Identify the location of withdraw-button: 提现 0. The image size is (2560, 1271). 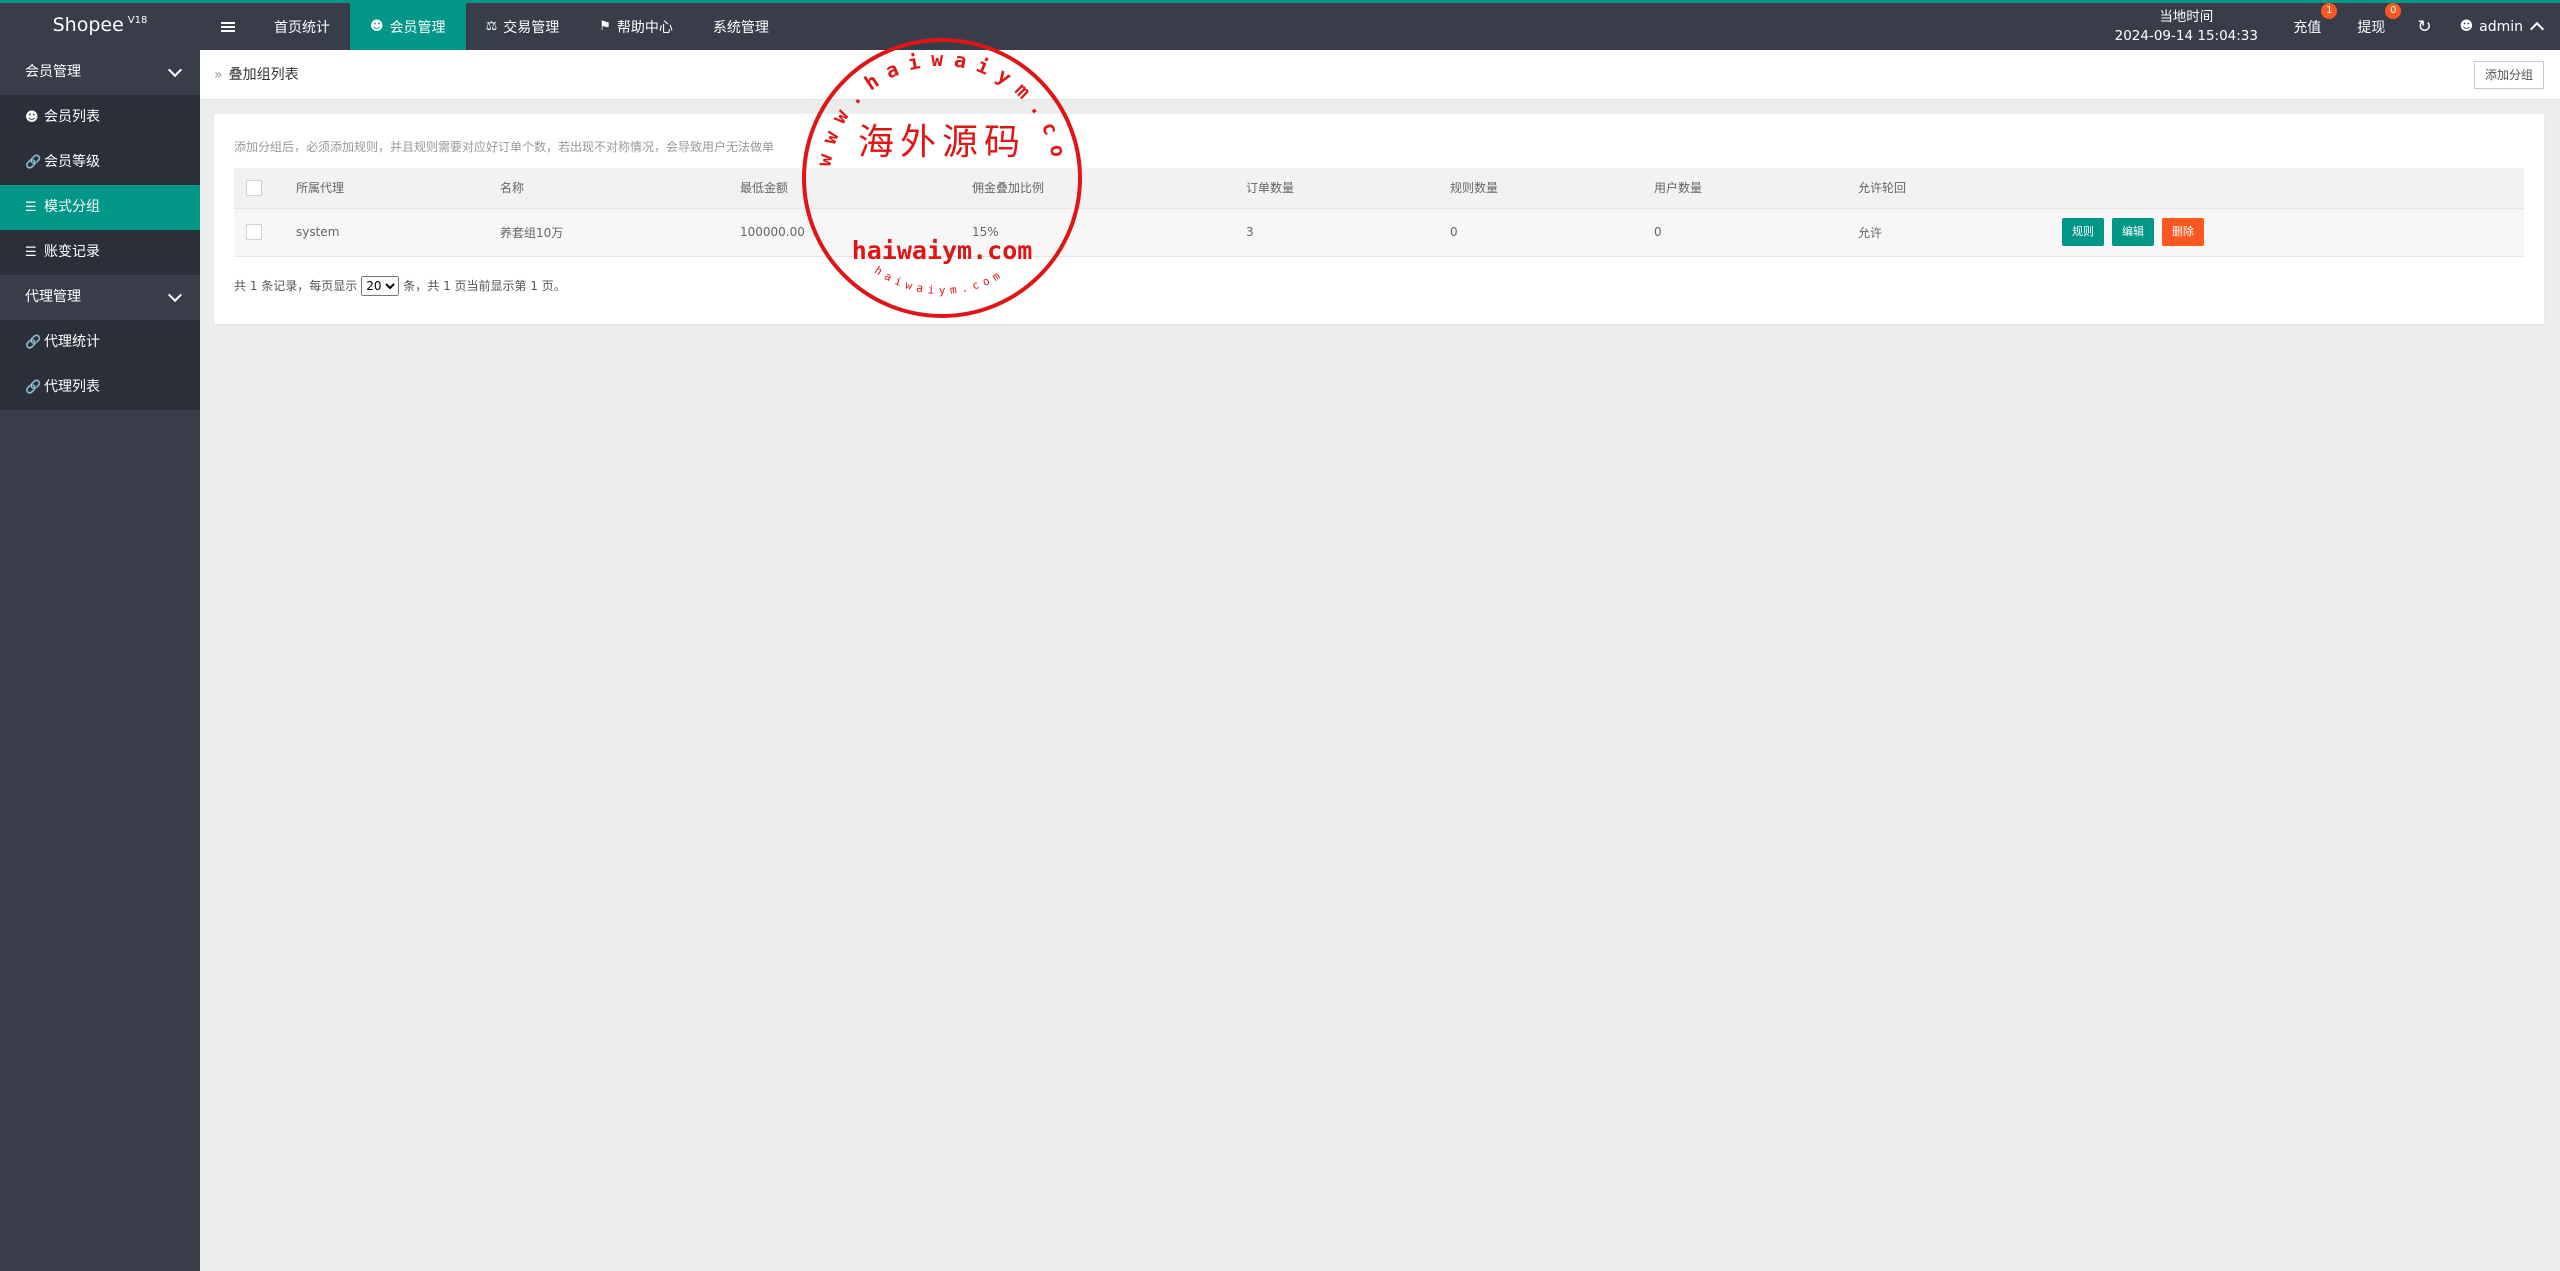
(2371, 26).